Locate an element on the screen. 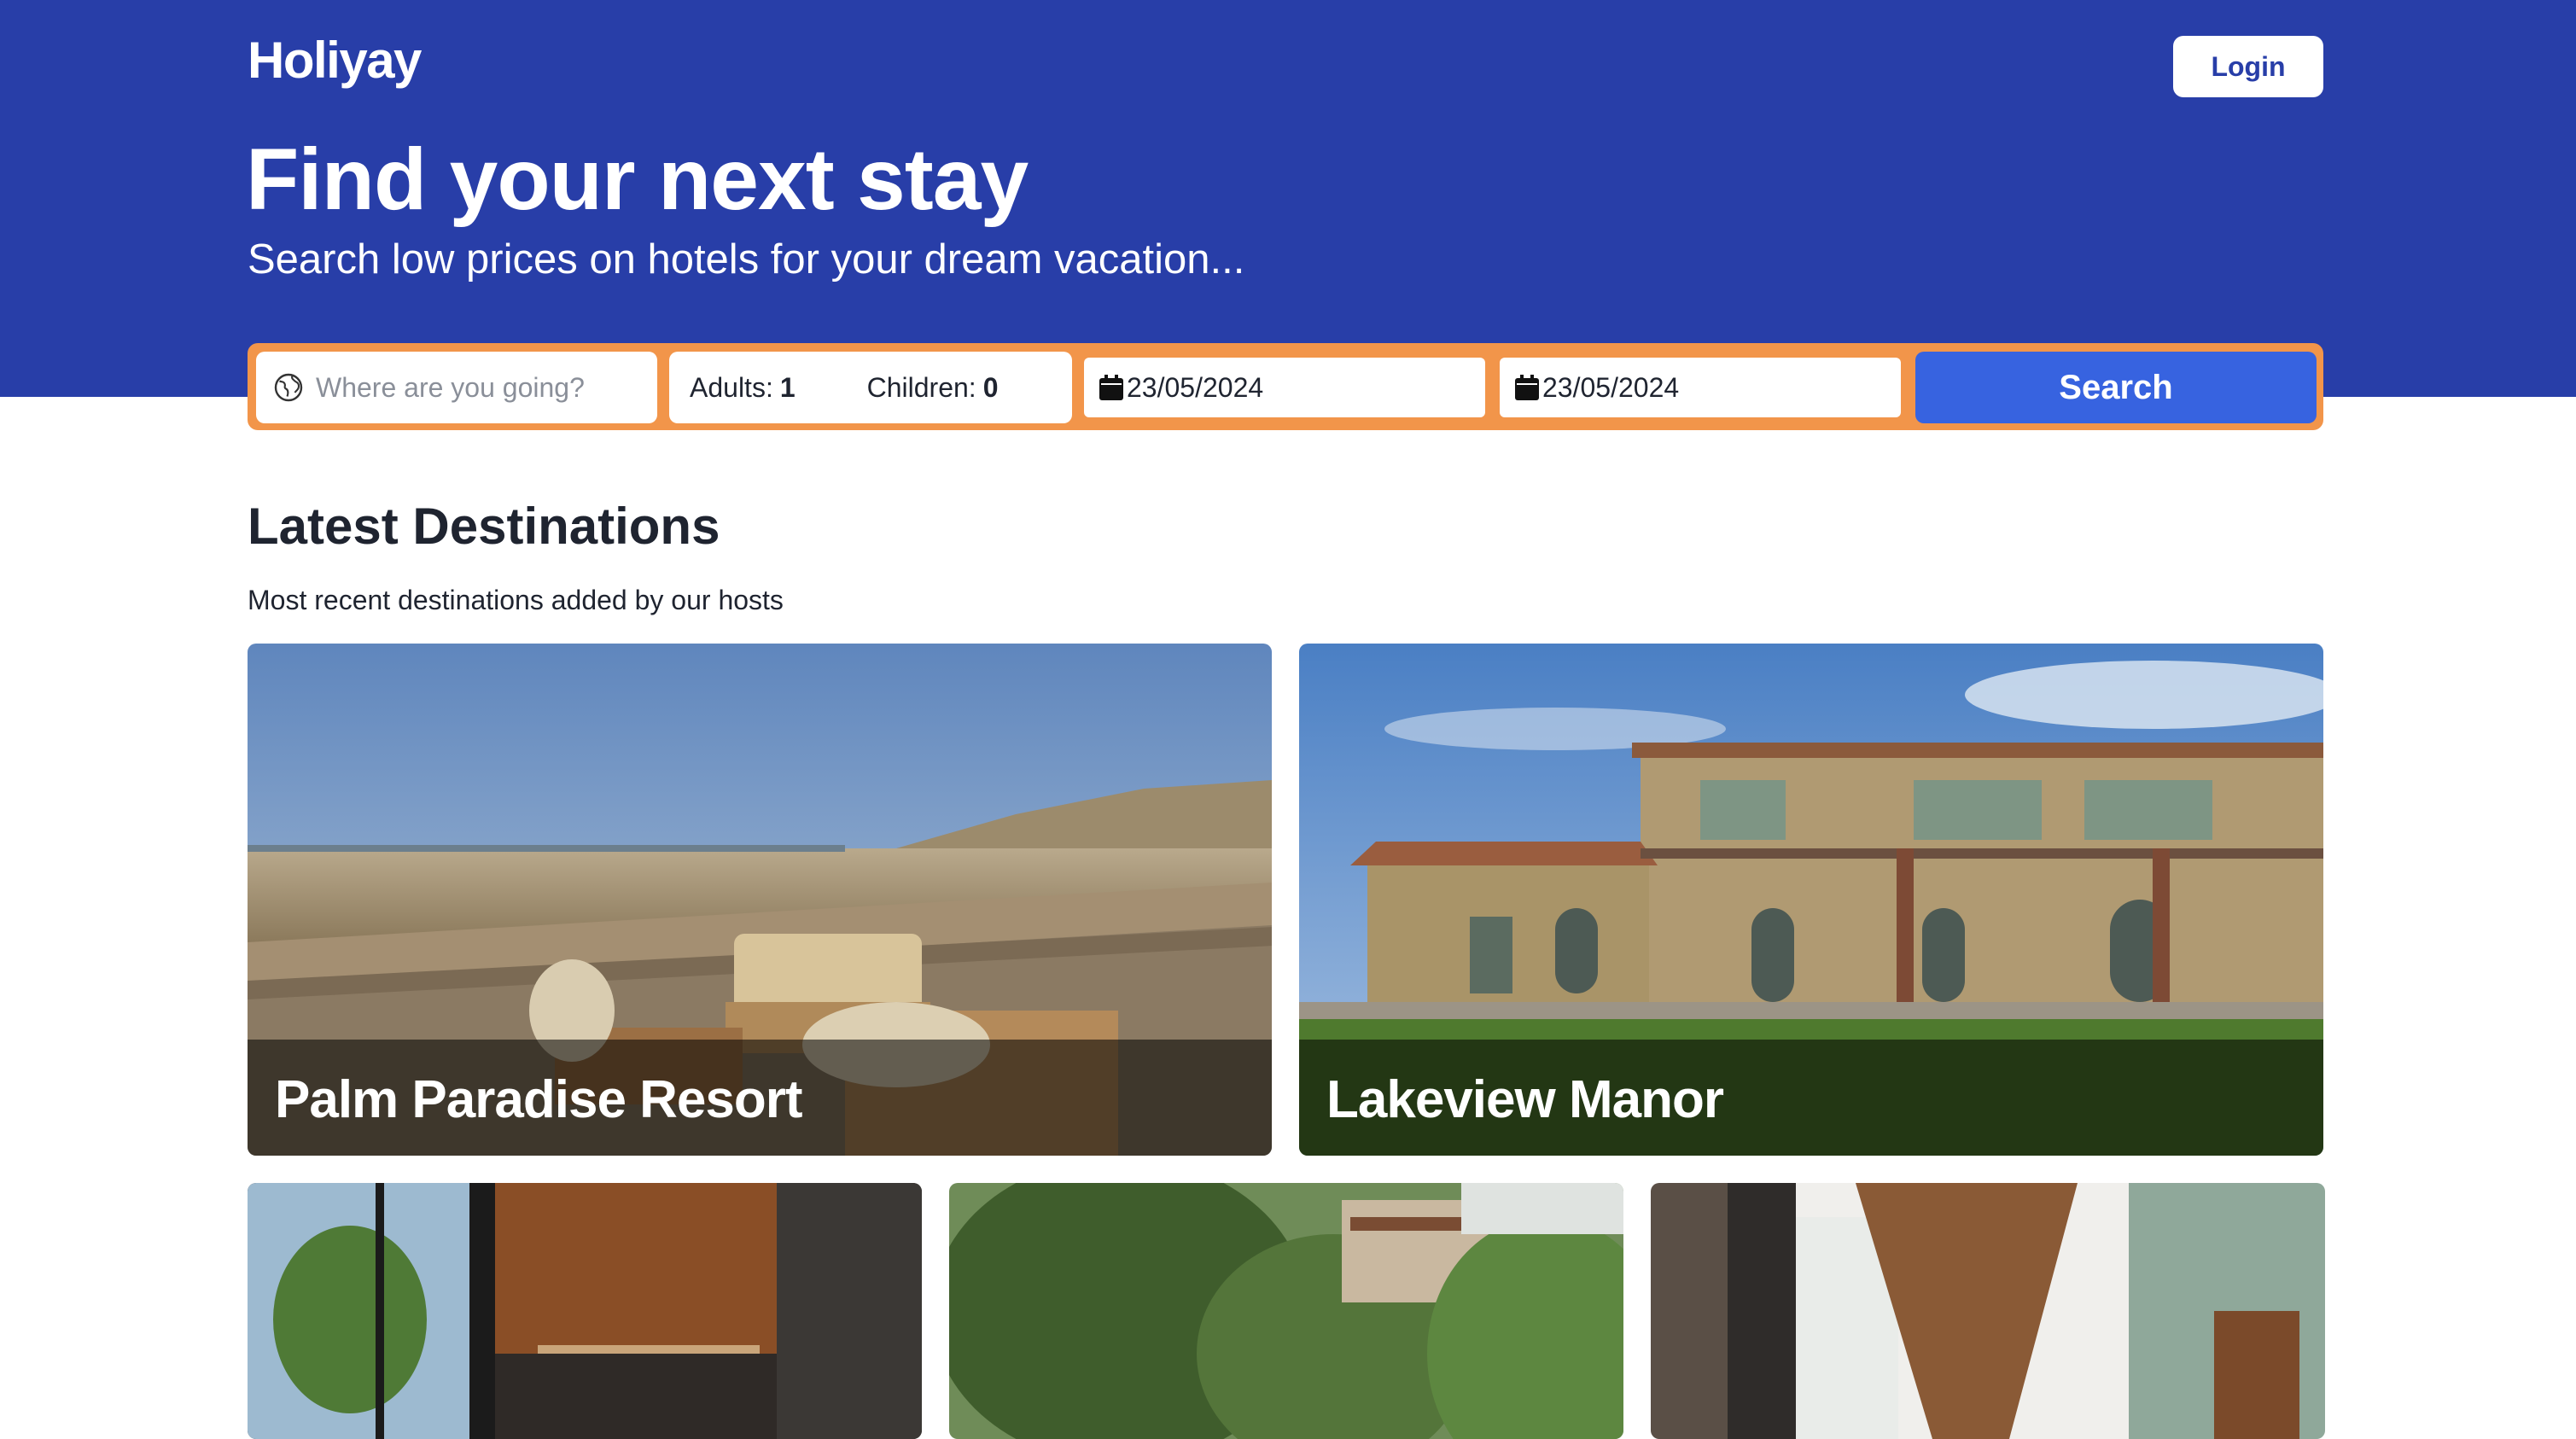 The image size is (2576, 1439). globe-icon is located at coordinates (288, 387).